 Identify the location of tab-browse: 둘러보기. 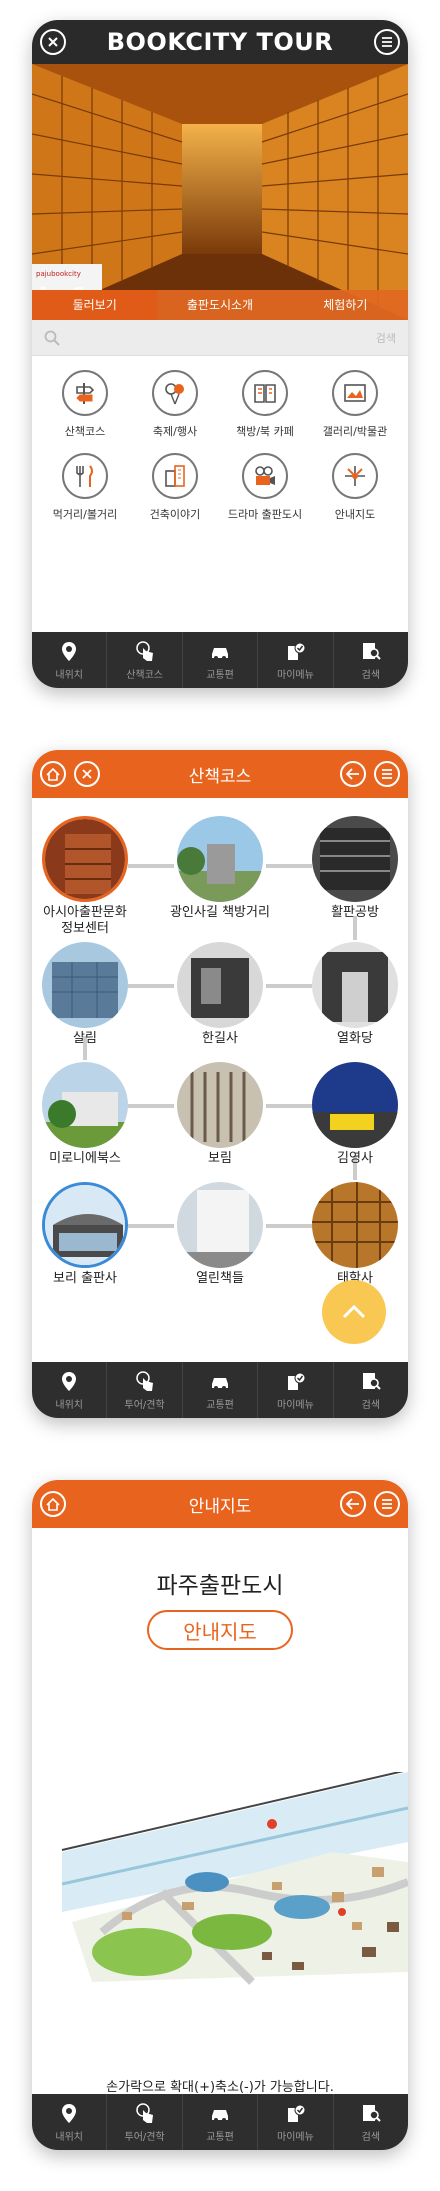
(95, 305).